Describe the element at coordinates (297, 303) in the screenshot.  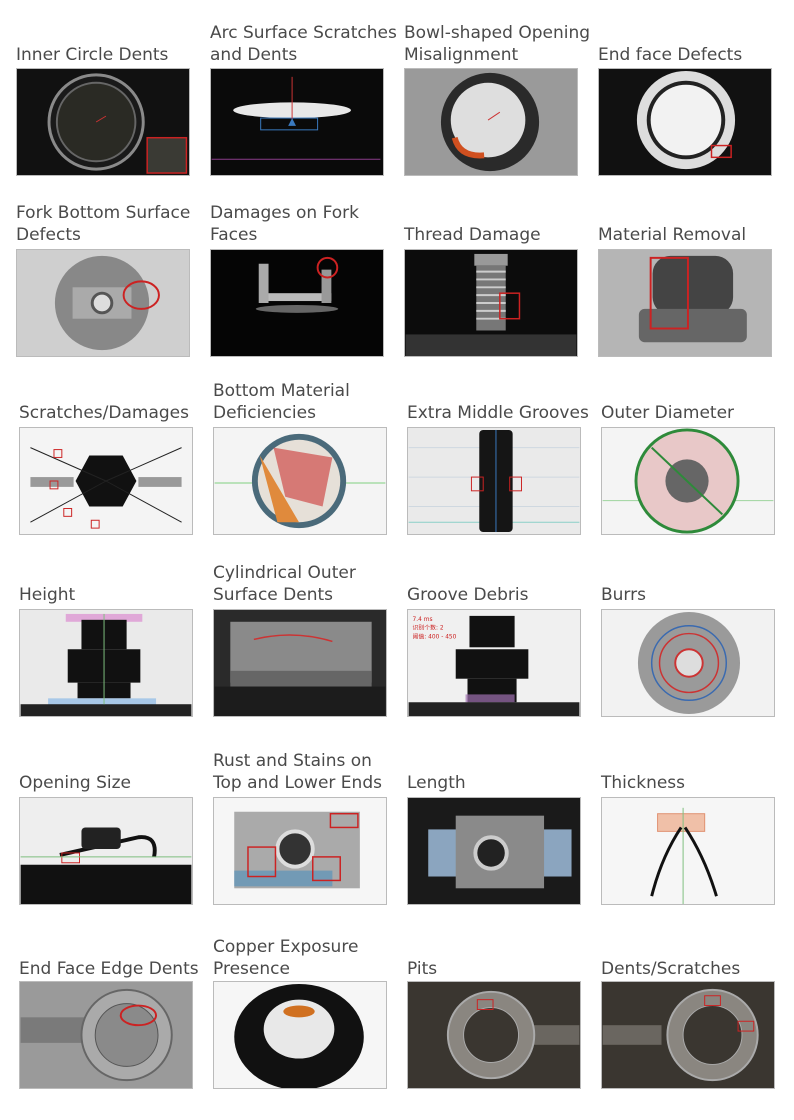
I see `defect-image-fork-face` at that location.